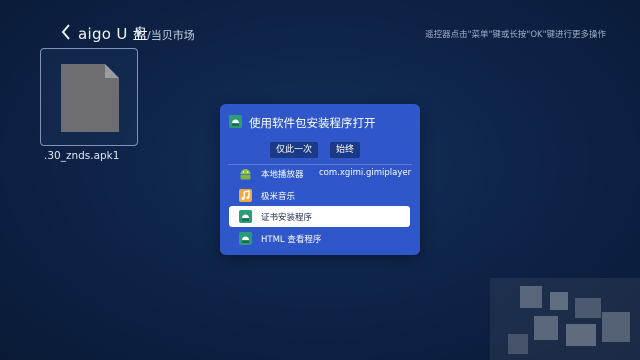 This screenshot has height=360, width=640. Describe the element at coordinates (245, 174) in the screenshot. I see `android-green-icon` at that location.